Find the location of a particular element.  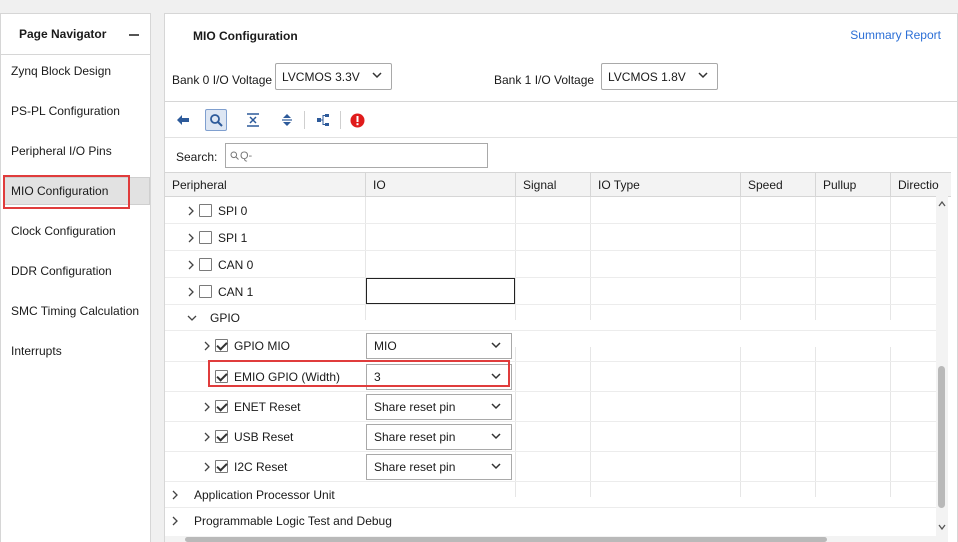

table-row: ENET Reset Share reset pin is located at coordinates (551, 407).